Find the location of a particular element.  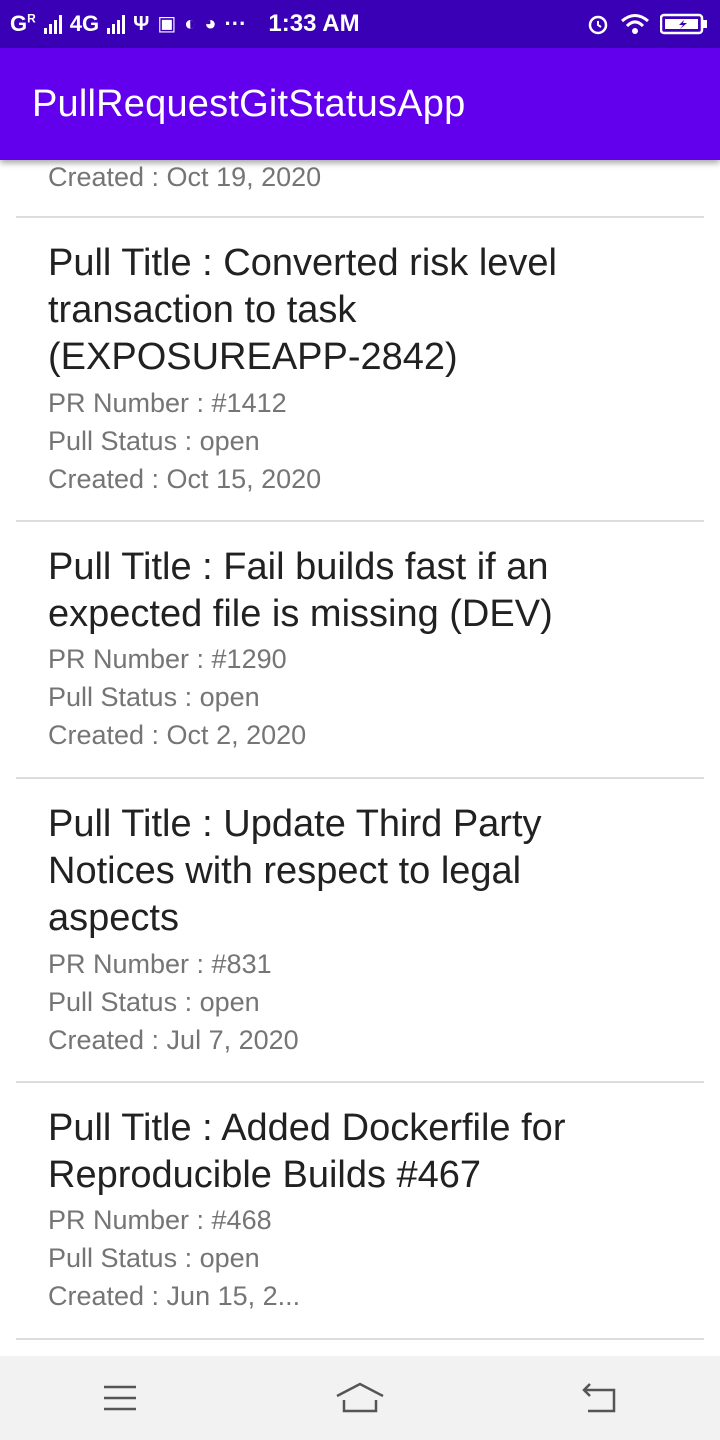

app-notification-icon: ▣ is located at coordinates (167, 24).